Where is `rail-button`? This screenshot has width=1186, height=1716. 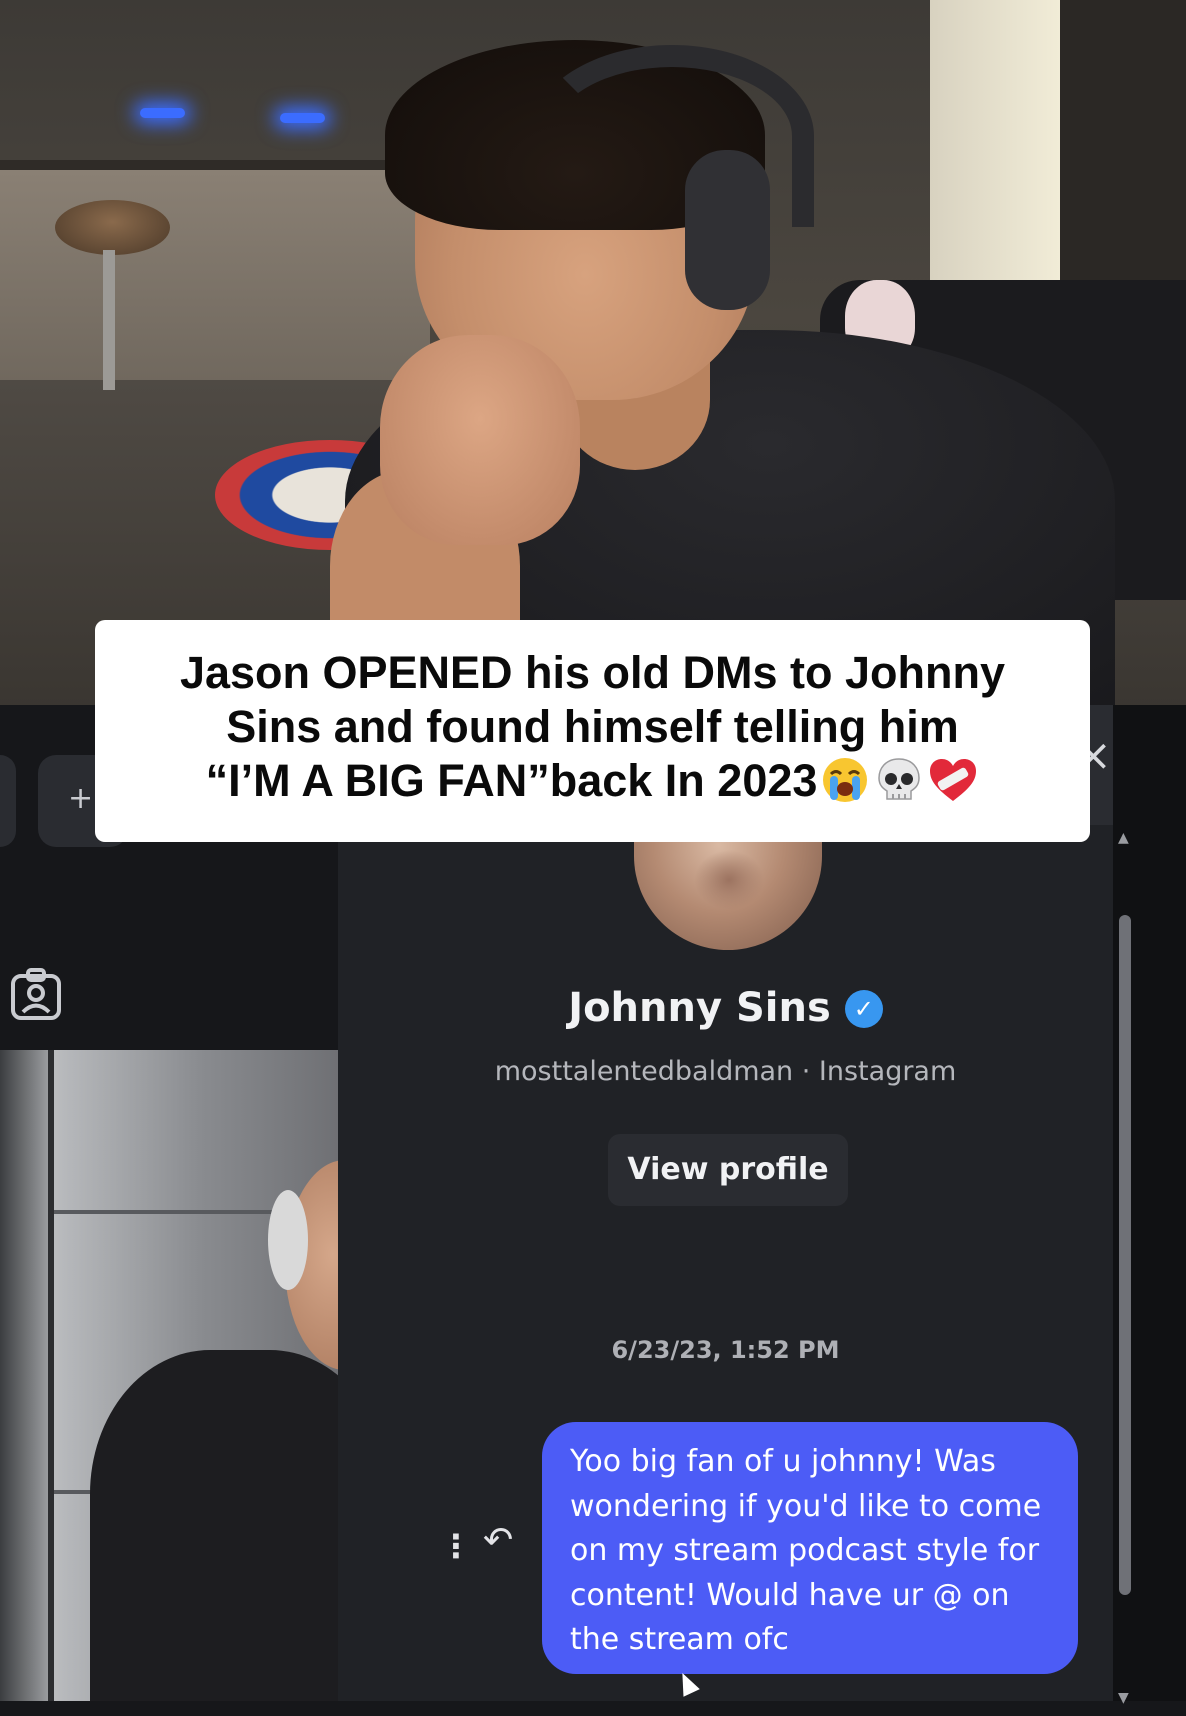 rail-button is located at coordinates (8, 801).